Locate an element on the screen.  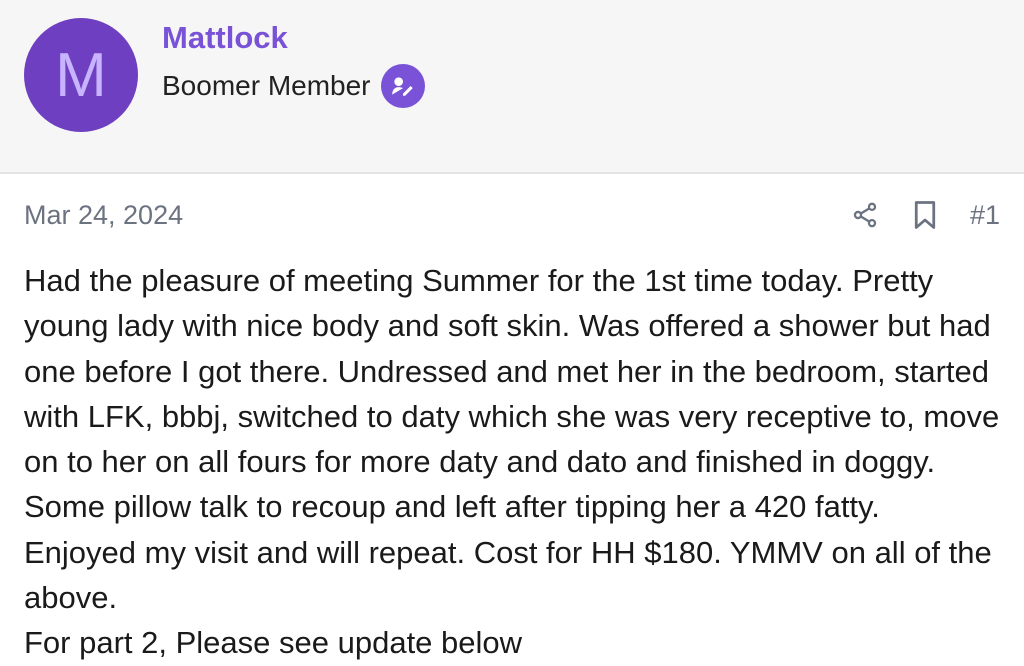
post-number-link: #1 is located at coordinates (985, 215).